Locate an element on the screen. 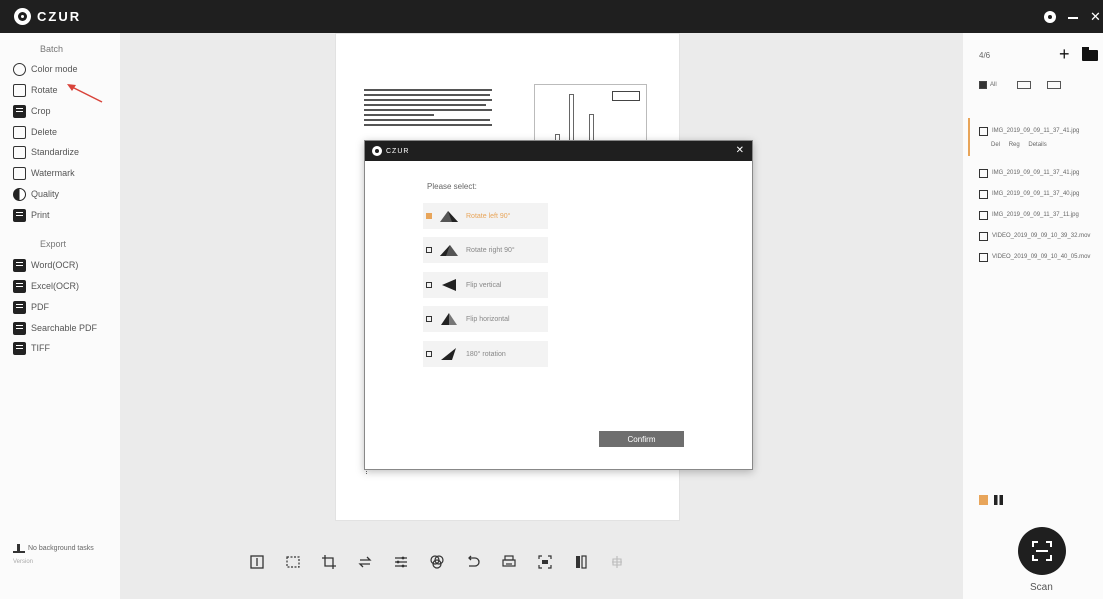  sidebar-item-tiff: TIFF is located at coordinates (31, 348).